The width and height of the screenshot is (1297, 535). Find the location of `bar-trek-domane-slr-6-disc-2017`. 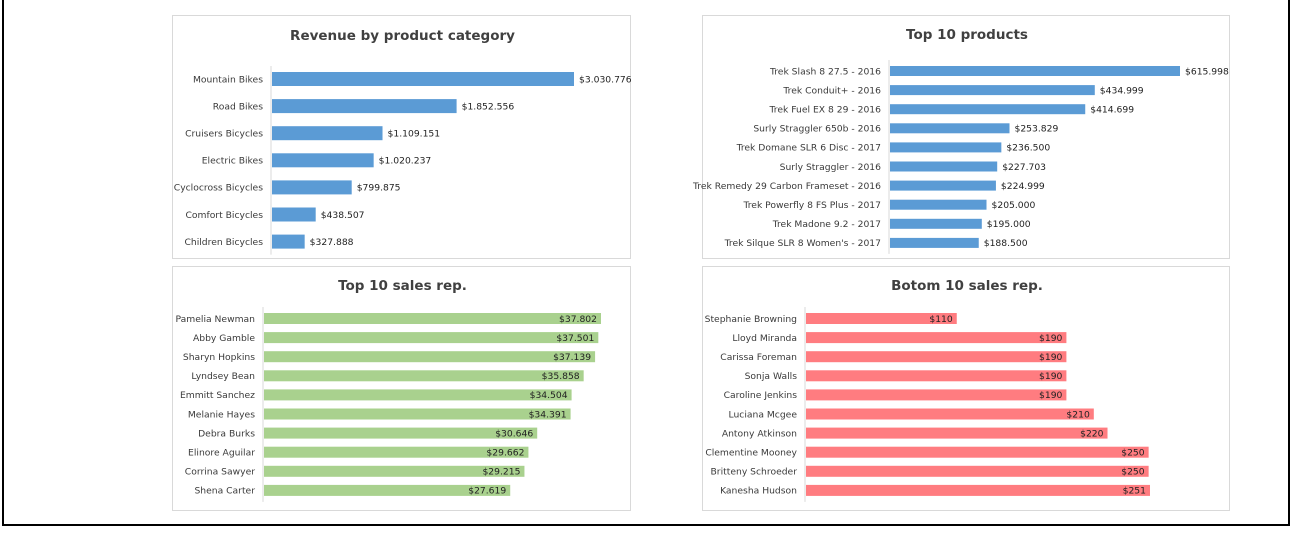

bar-trek-domane-slr-6-disc-2017 is located at coordinates (946, 147).